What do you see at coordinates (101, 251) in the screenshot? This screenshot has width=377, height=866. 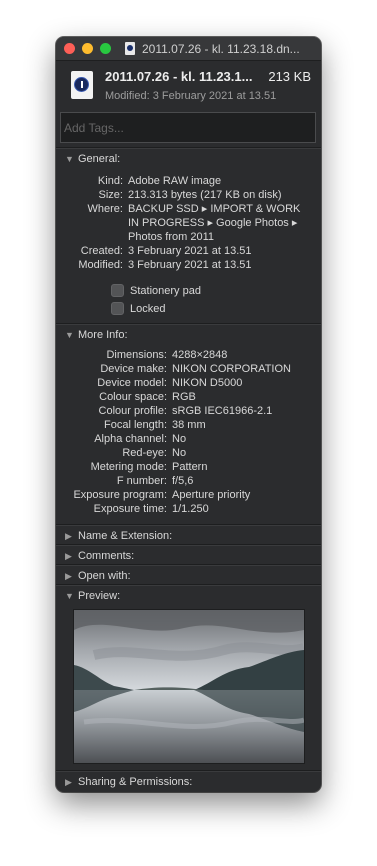 I see `created-key: Created:` at bounding box center [101, 251].